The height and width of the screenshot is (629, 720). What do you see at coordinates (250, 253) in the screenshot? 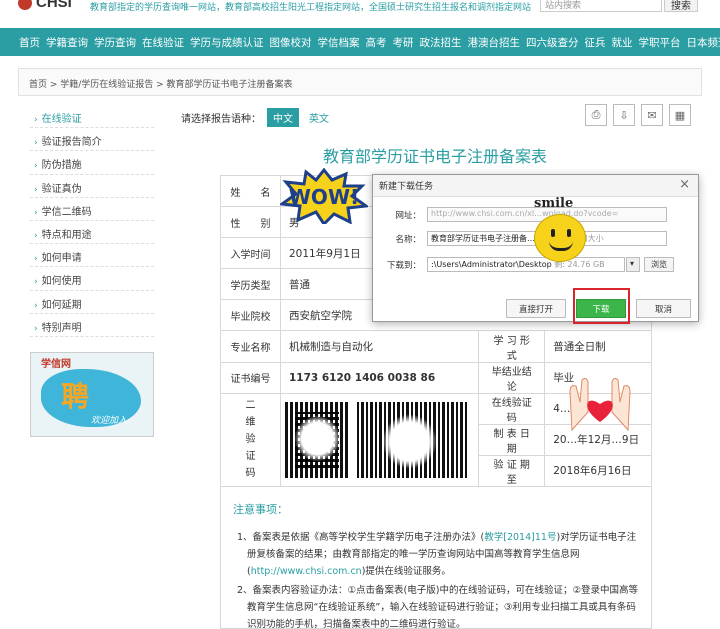
I see `enroll-label: 入学时间` at bounding box center [250, 253].